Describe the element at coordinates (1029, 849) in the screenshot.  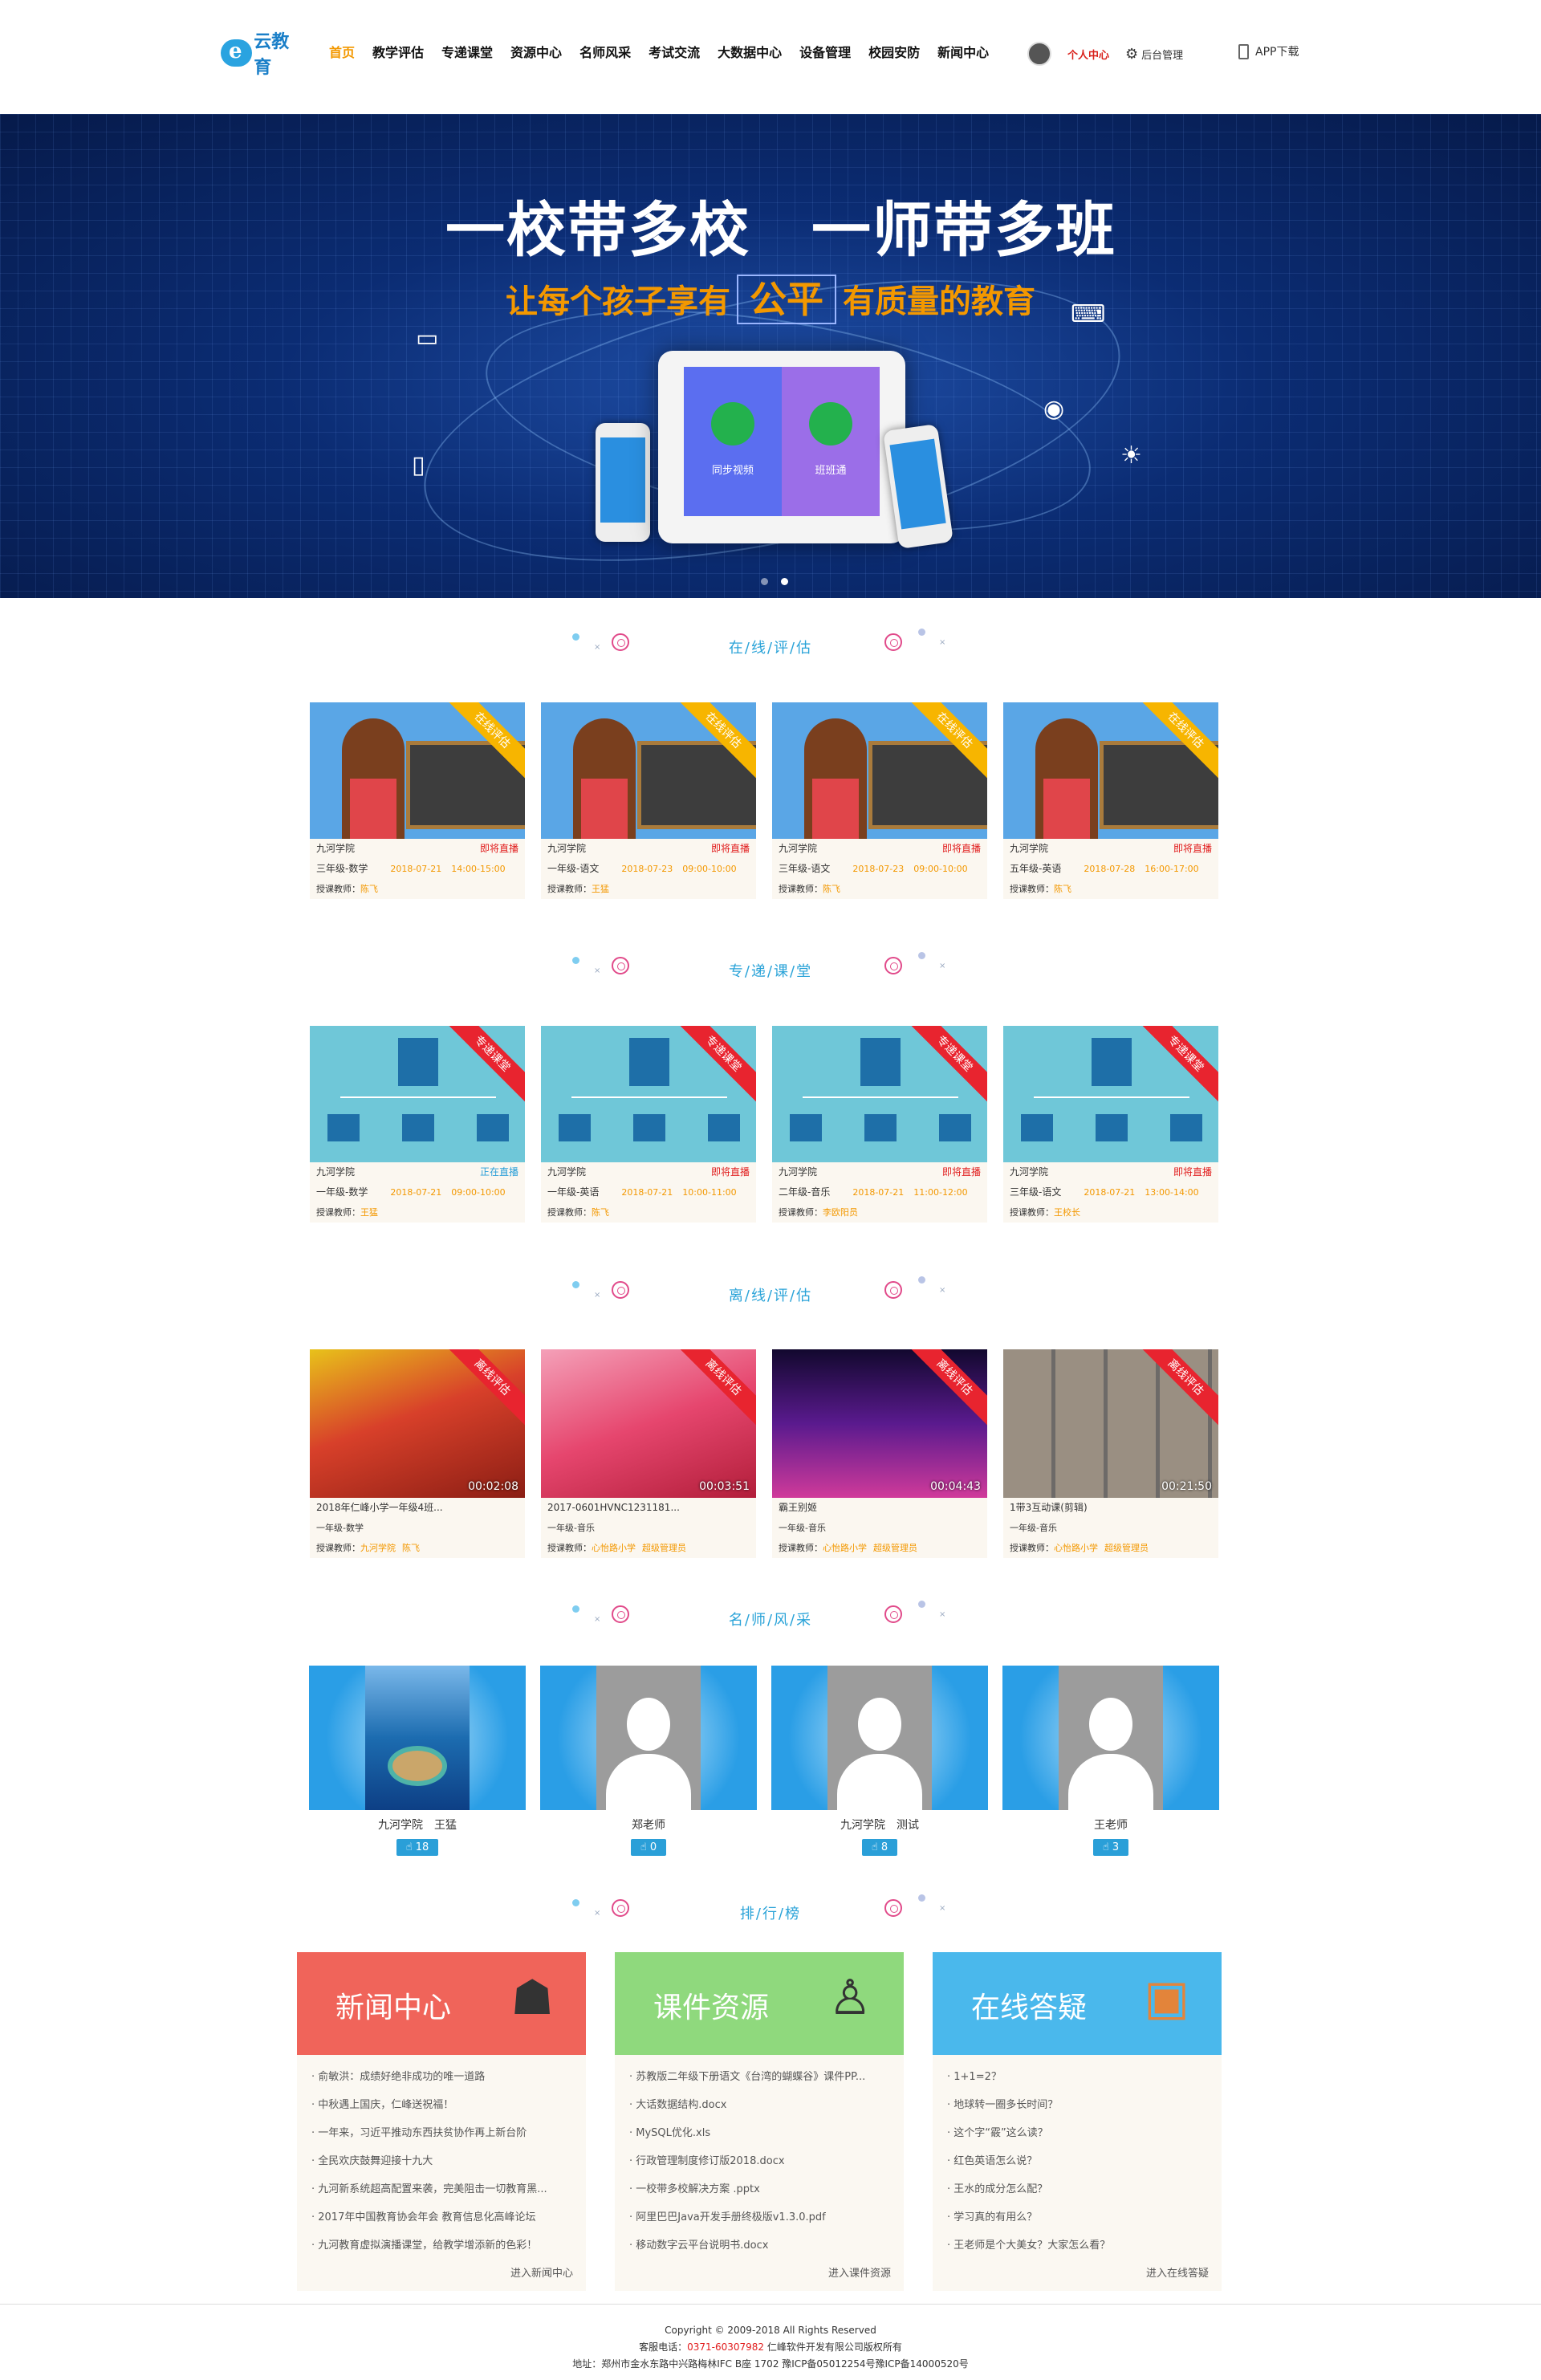
I see `card-school: 九河学院` at that location.